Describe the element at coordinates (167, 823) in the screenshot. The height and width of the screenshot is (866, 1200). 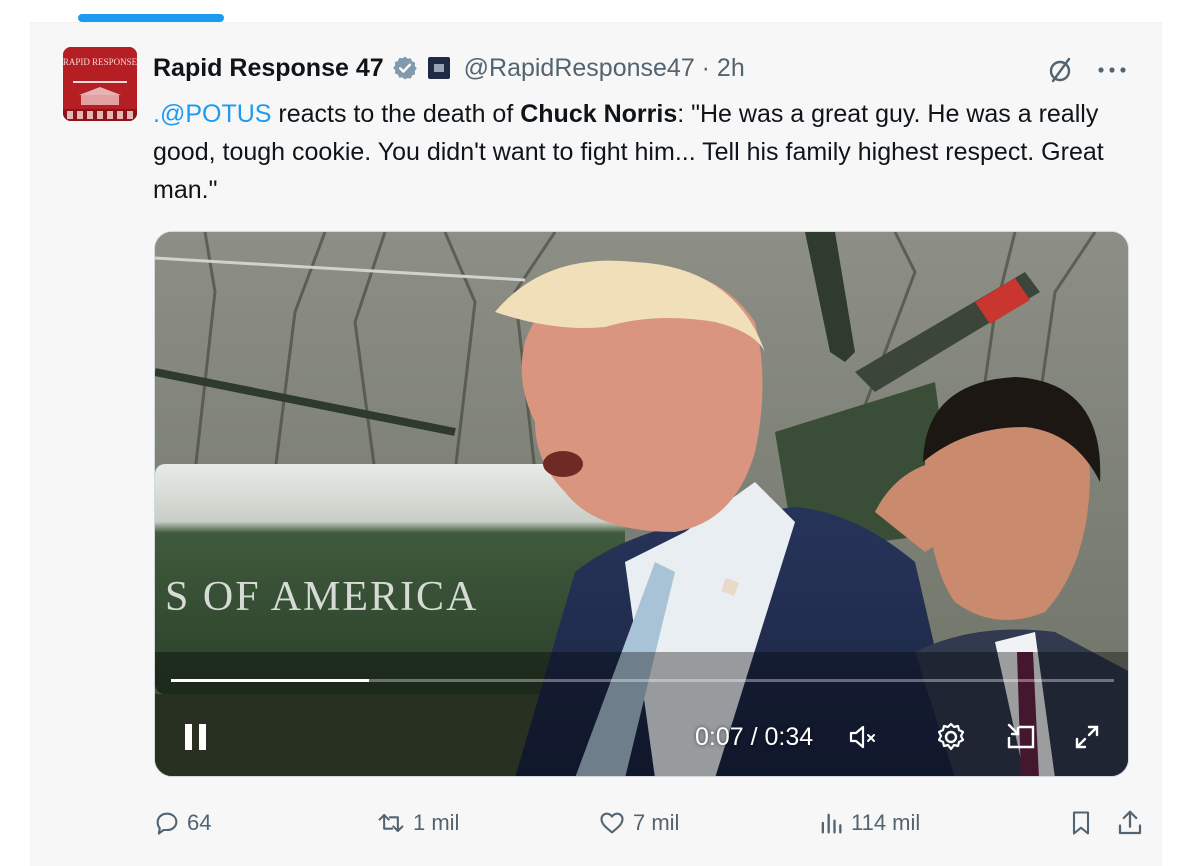
I see `reply-icon` at that location.